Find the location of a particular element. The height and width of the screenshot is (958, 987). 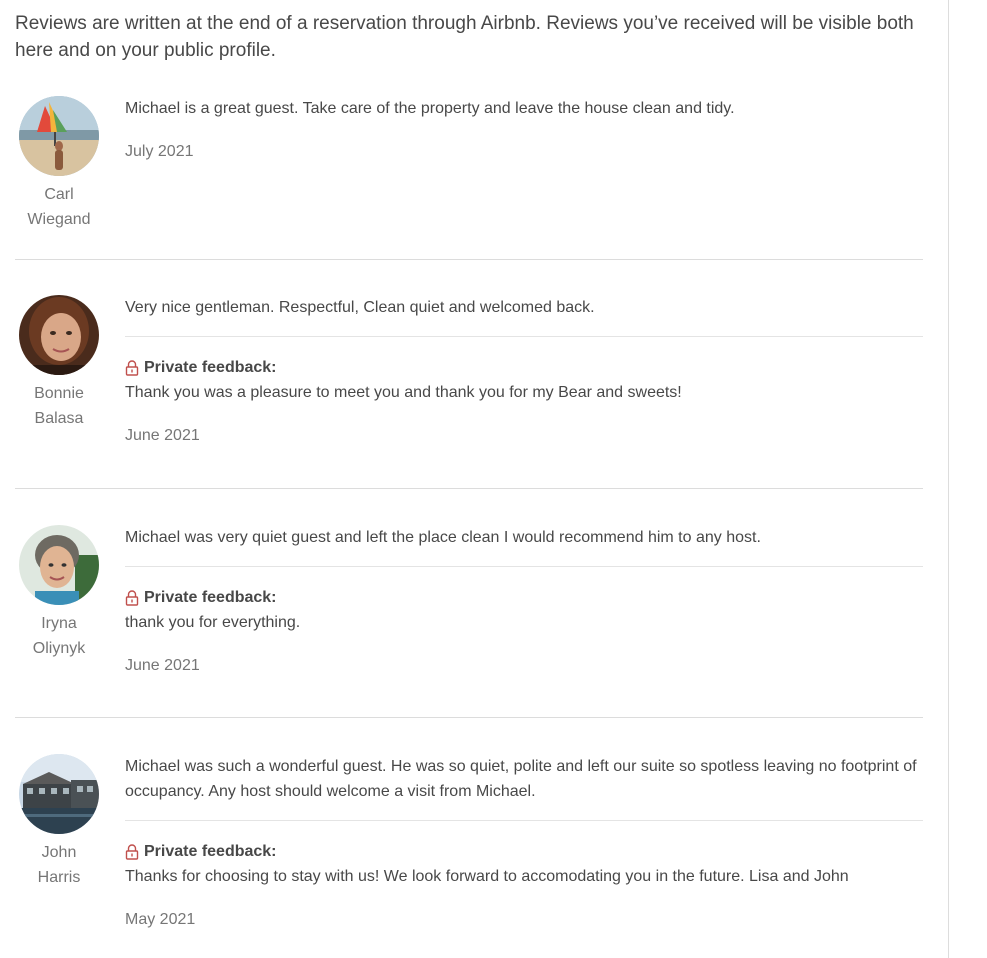

reviewer: Bonnie Balasa is located at coordinates (59, 363).